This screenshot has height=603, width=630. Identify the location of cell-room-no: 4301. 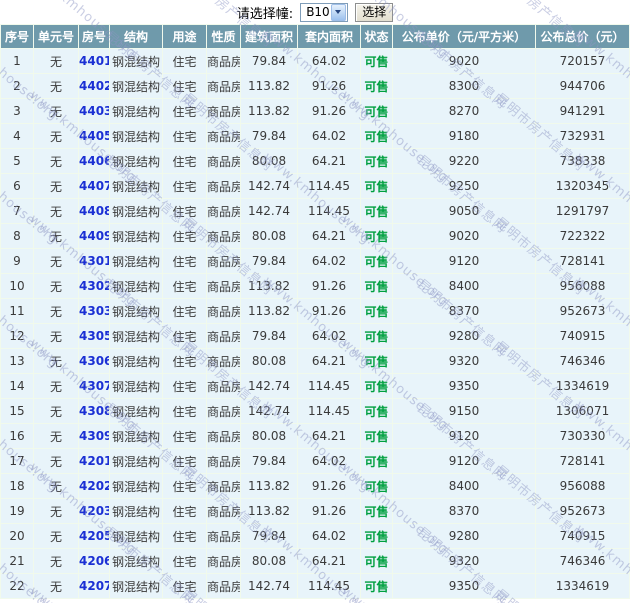
(94, 261).